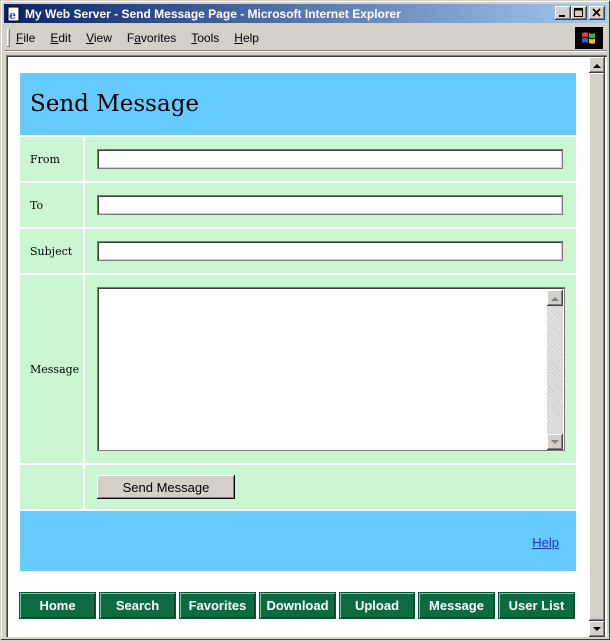 The image size is (611, 641). Describe the element at coordinates (25, 38) in the screenshot. I see `menu-file: File` at that location.